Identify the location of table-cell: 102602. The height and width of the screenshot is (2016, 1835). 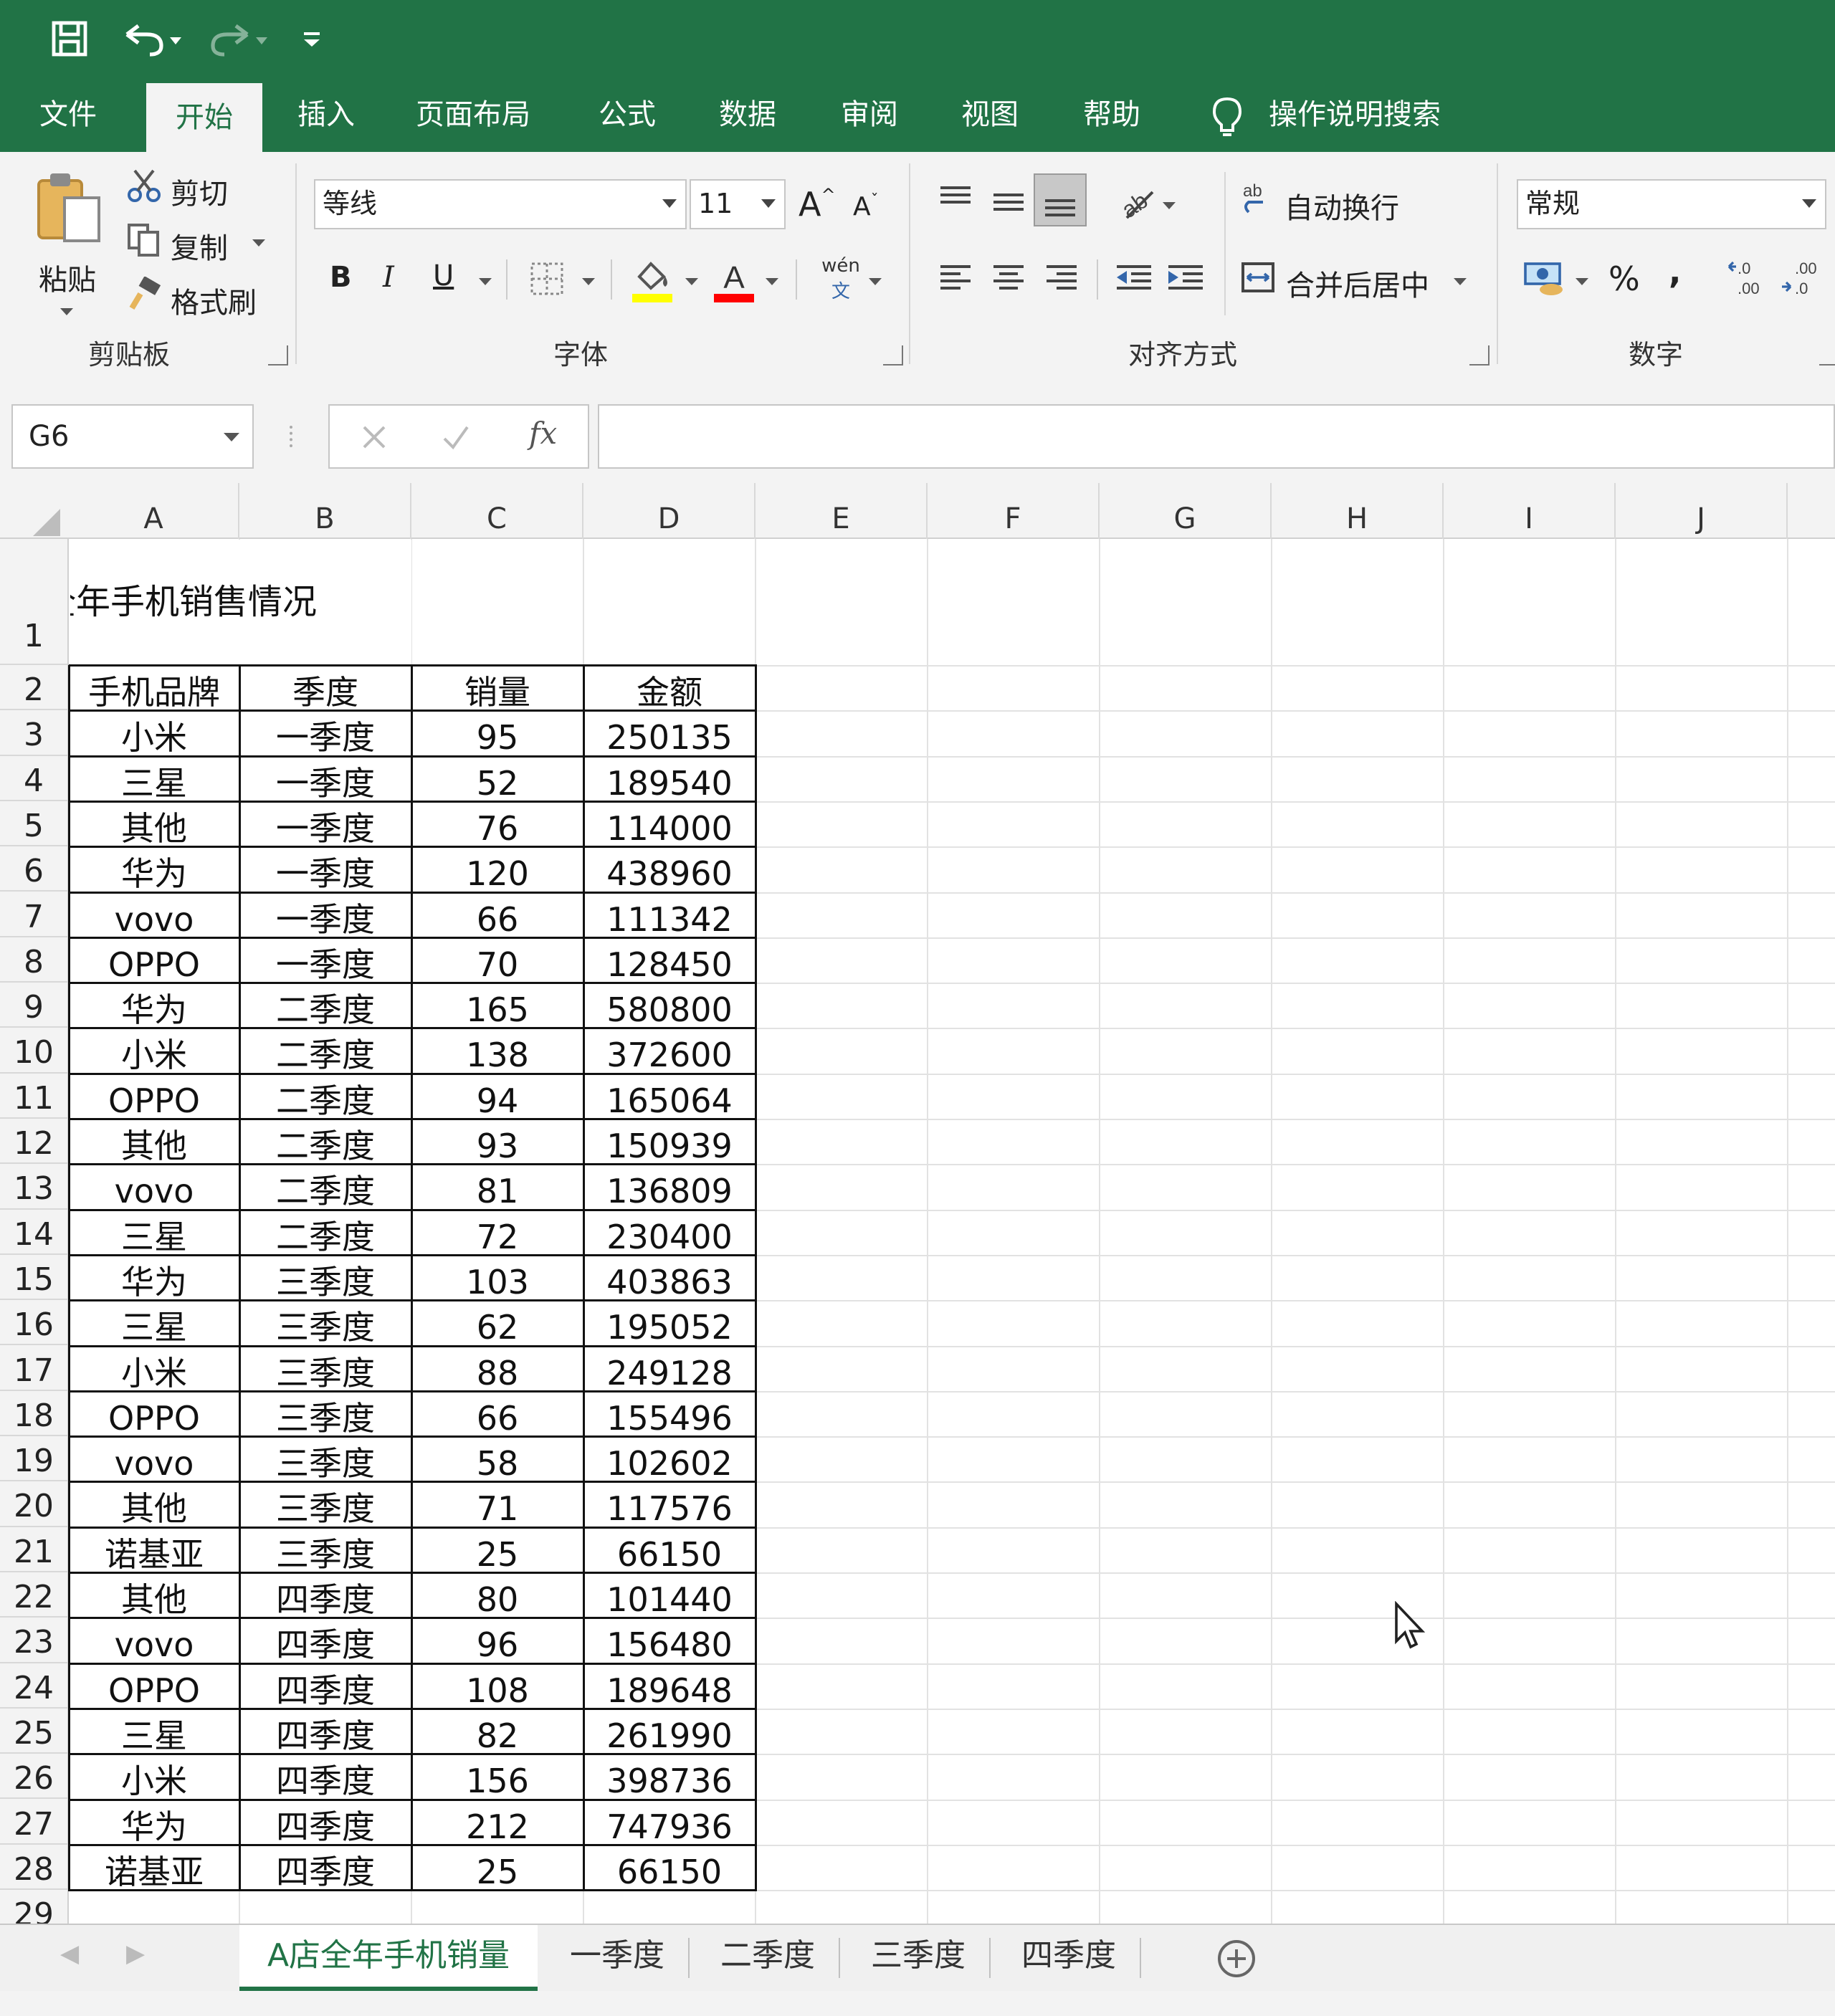
(669, 1458).